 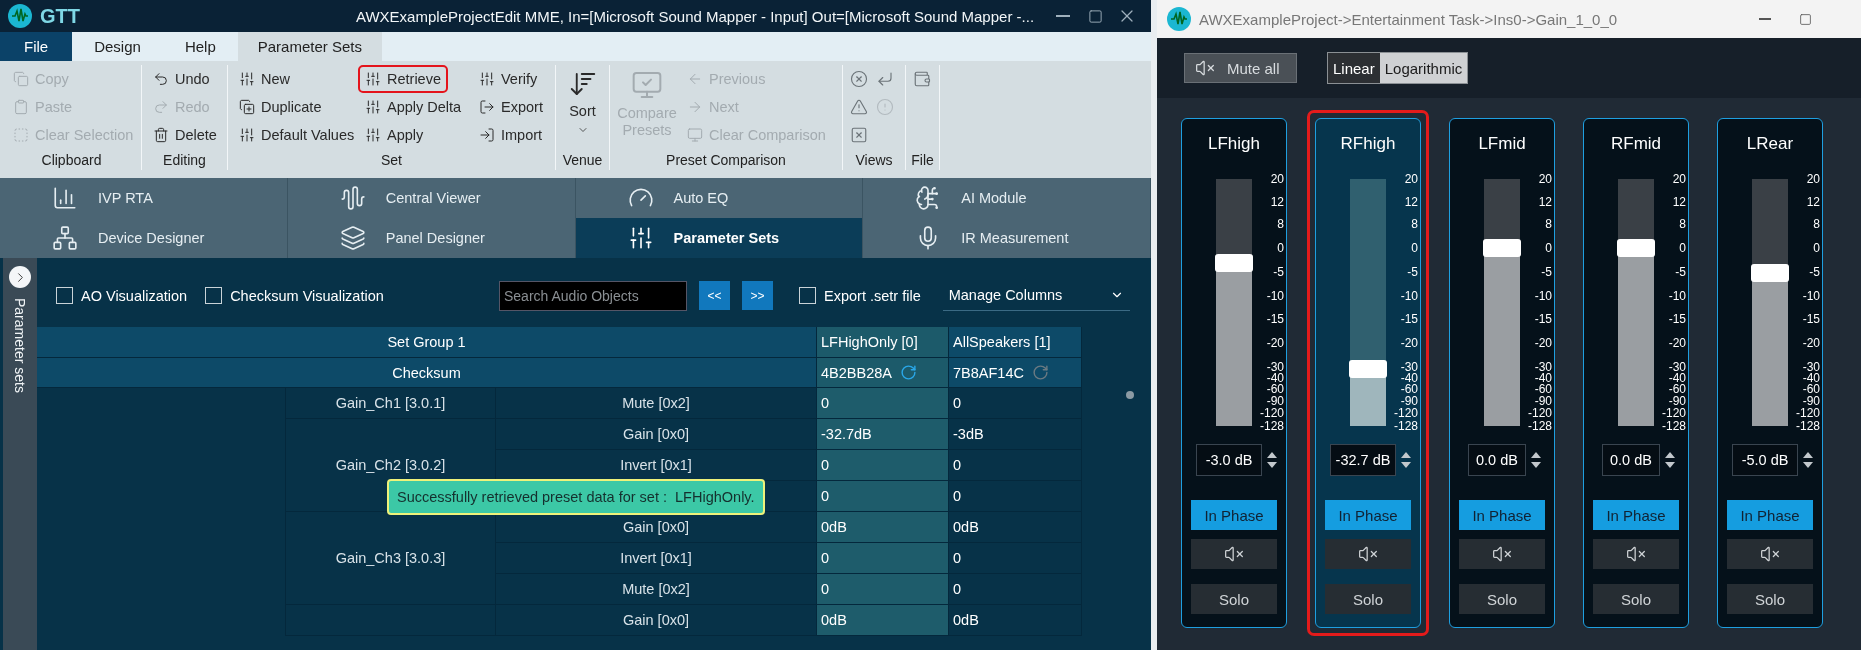 I want to click on group-label: Clipboard, so click(x=71, y=160).